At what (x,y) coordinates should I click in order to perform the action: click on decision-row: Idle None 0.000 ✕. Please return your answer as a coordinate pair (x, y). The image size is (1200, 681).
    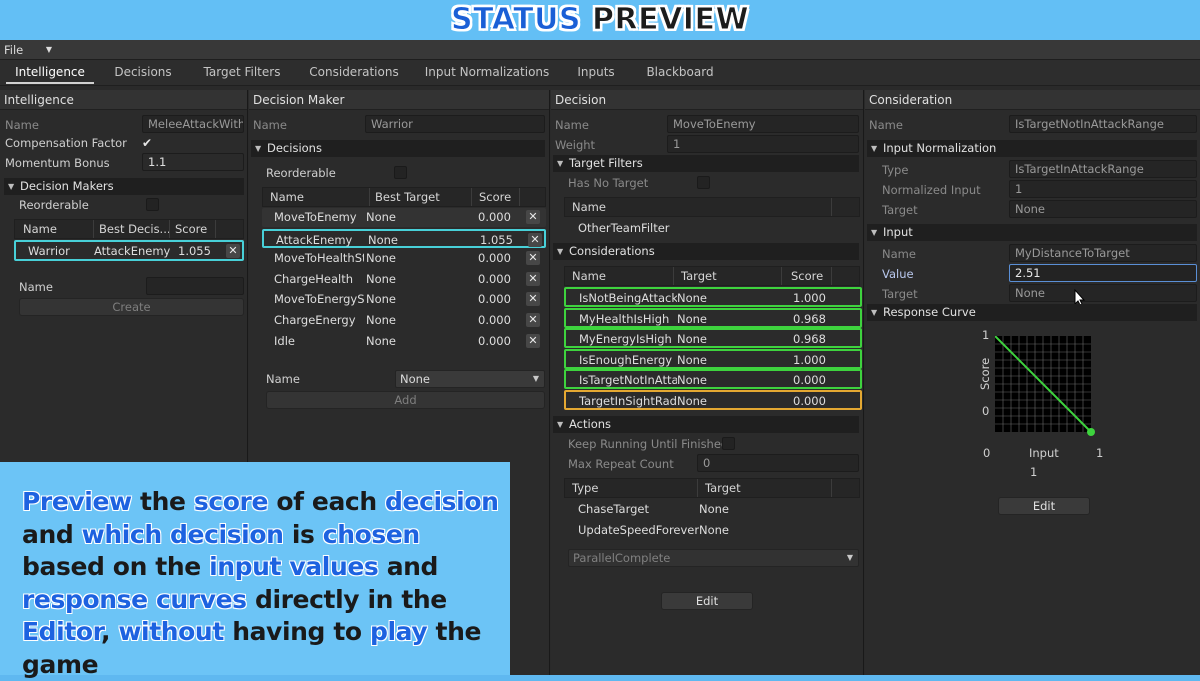
    Looking at the image, I should click on (404, 341).